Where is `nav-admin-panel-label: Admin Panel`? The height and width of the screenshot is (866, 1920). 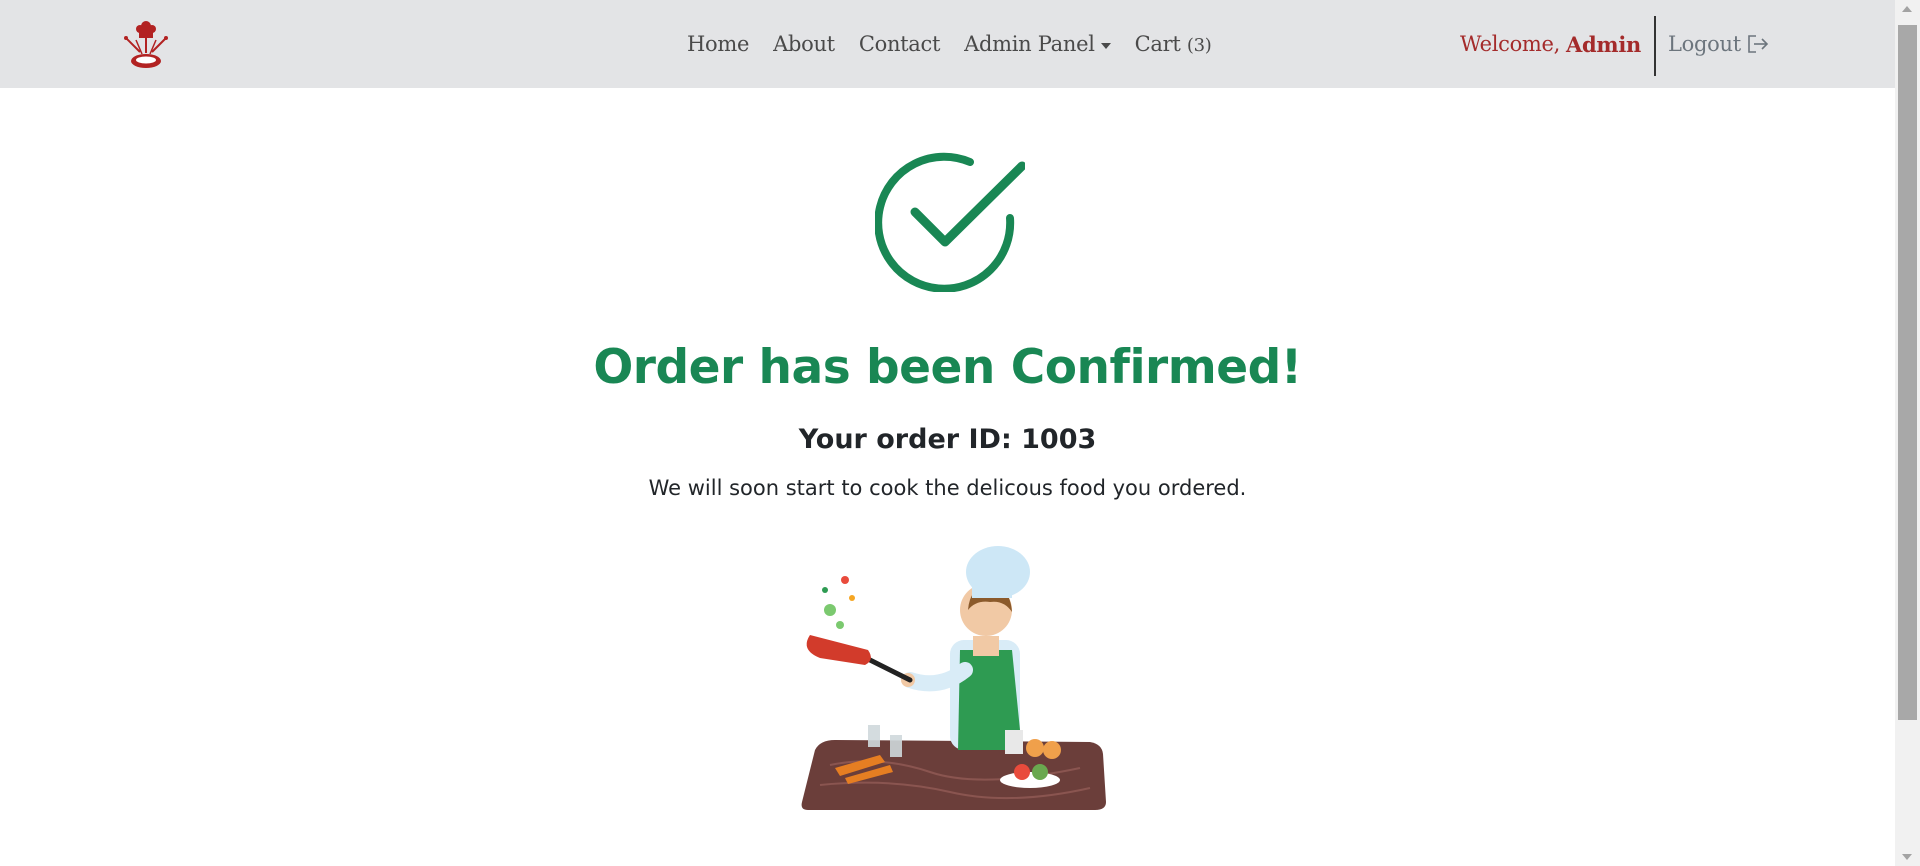
nav-admin-panel-label: Admin Panel is located at coordinates (1029, 44).